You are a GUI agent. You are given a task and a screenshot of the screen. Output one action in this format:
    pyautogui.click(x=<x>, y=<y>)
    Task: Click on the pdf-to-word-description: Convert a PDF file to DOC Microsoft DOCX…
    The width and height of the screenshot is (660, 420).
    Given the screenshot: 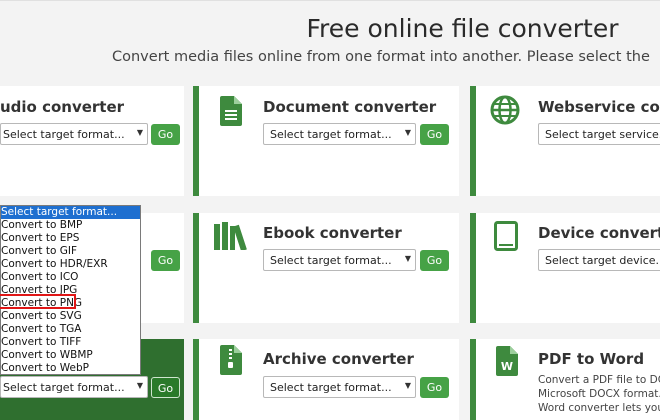 What is the action you would take?
    pyautogui.click(x=599, y=394)
    